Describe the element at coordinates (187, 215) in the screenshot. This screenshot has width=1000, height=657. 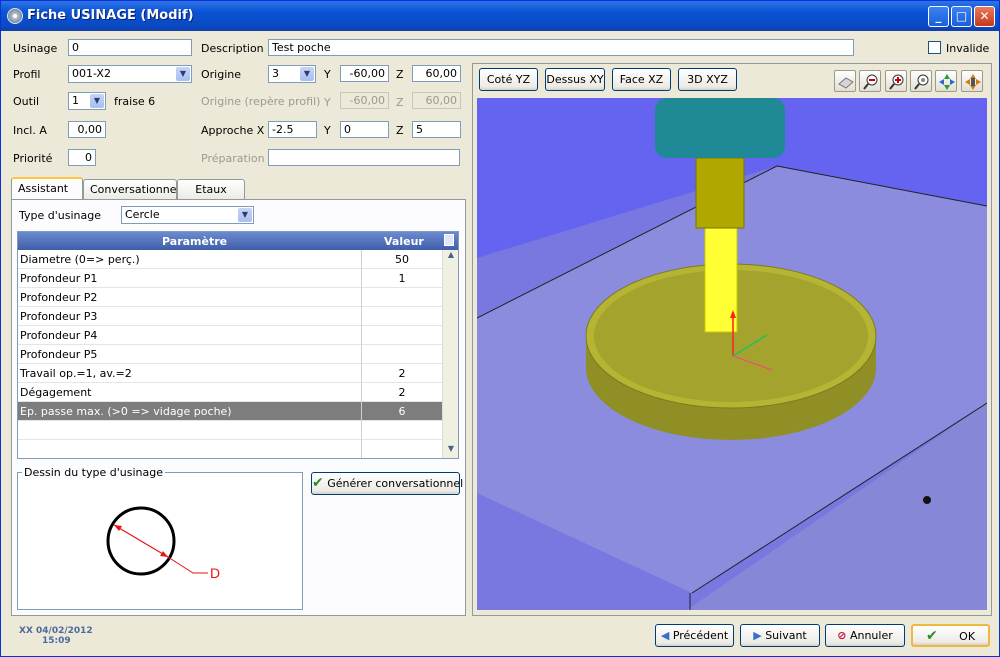
I see `type-usinage-select: Cercle ▼` at that location.